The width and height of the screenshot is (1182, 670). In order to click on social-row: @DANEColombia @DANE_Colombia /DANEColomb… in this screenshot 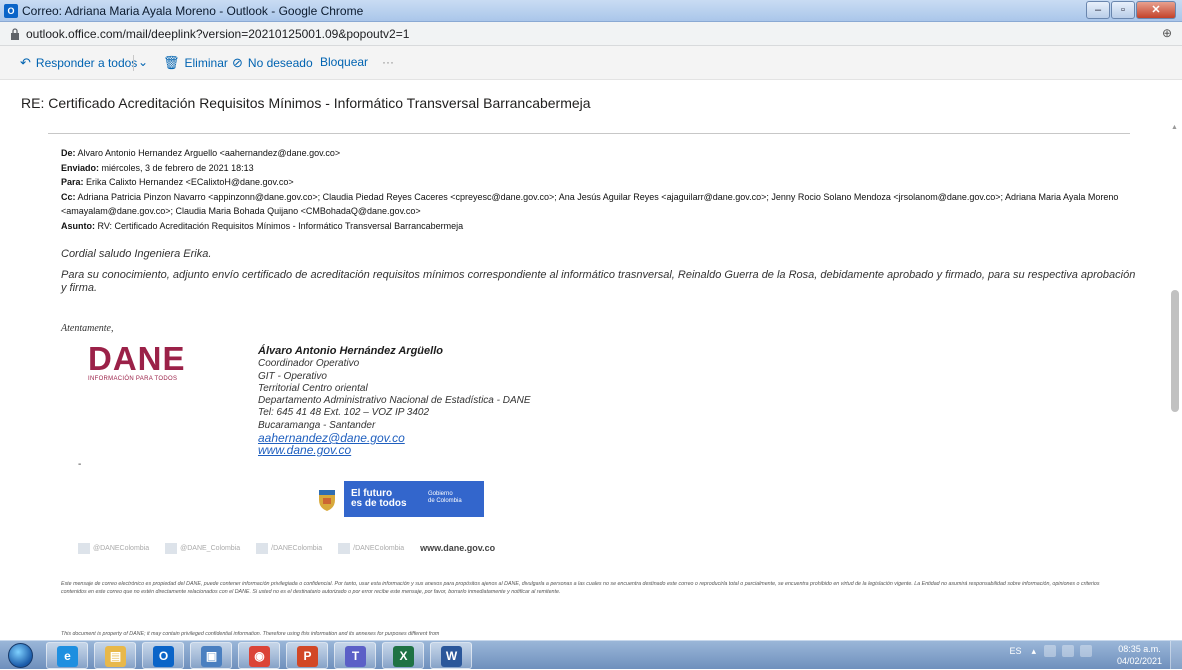, I will do `click(286, 548)`.